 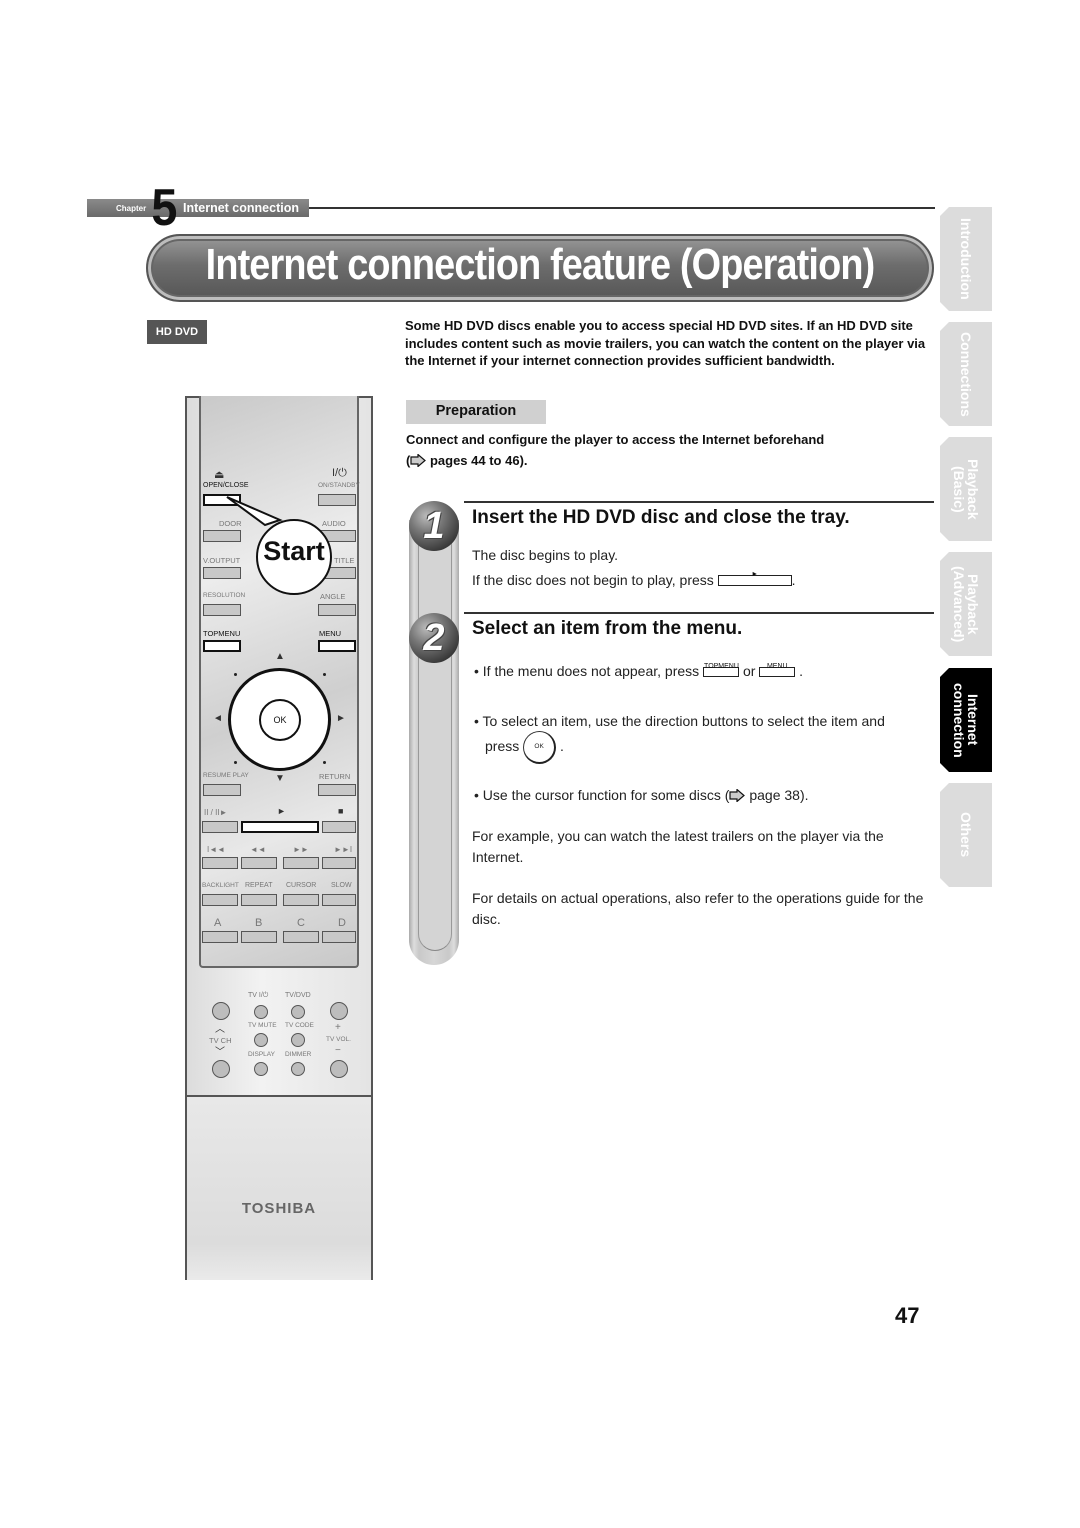 I want to click on display-button, so click(x=261, y=1069).